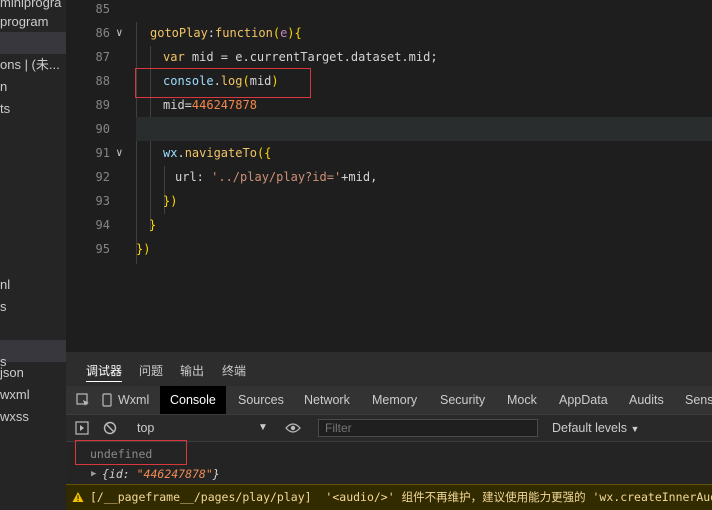 Image resolution: width=712 pixels, height=510 pixels. What do you see at coordinates (220, 153) in the screenshot?
I see `code-token: navigateTo` at bounding box center [220, 153].